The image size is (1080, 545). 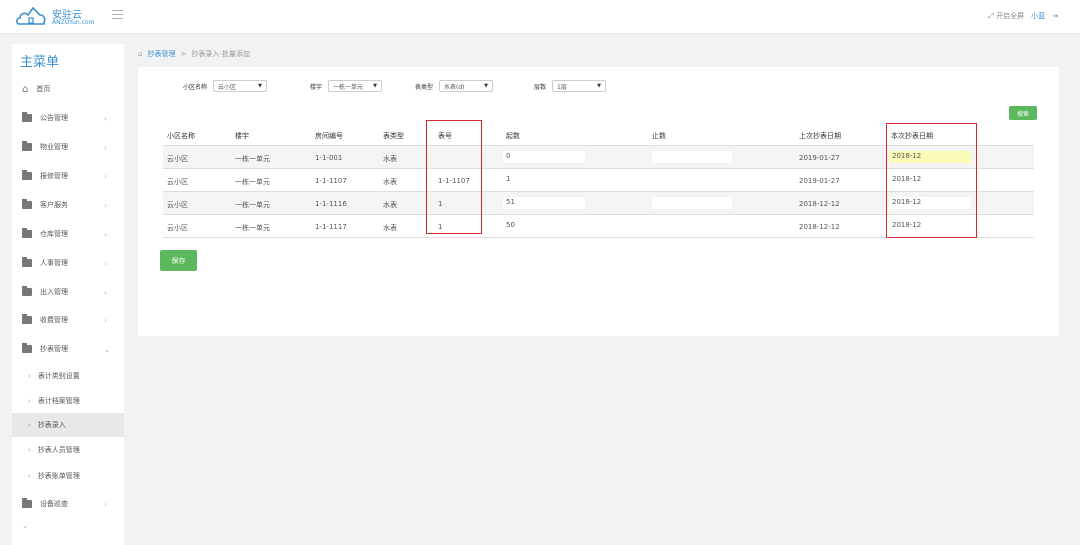 What do you see at coordinates (181, 136) in the screenshot?
I see `column-header: 小区名称` at bounding box center [181, 136].